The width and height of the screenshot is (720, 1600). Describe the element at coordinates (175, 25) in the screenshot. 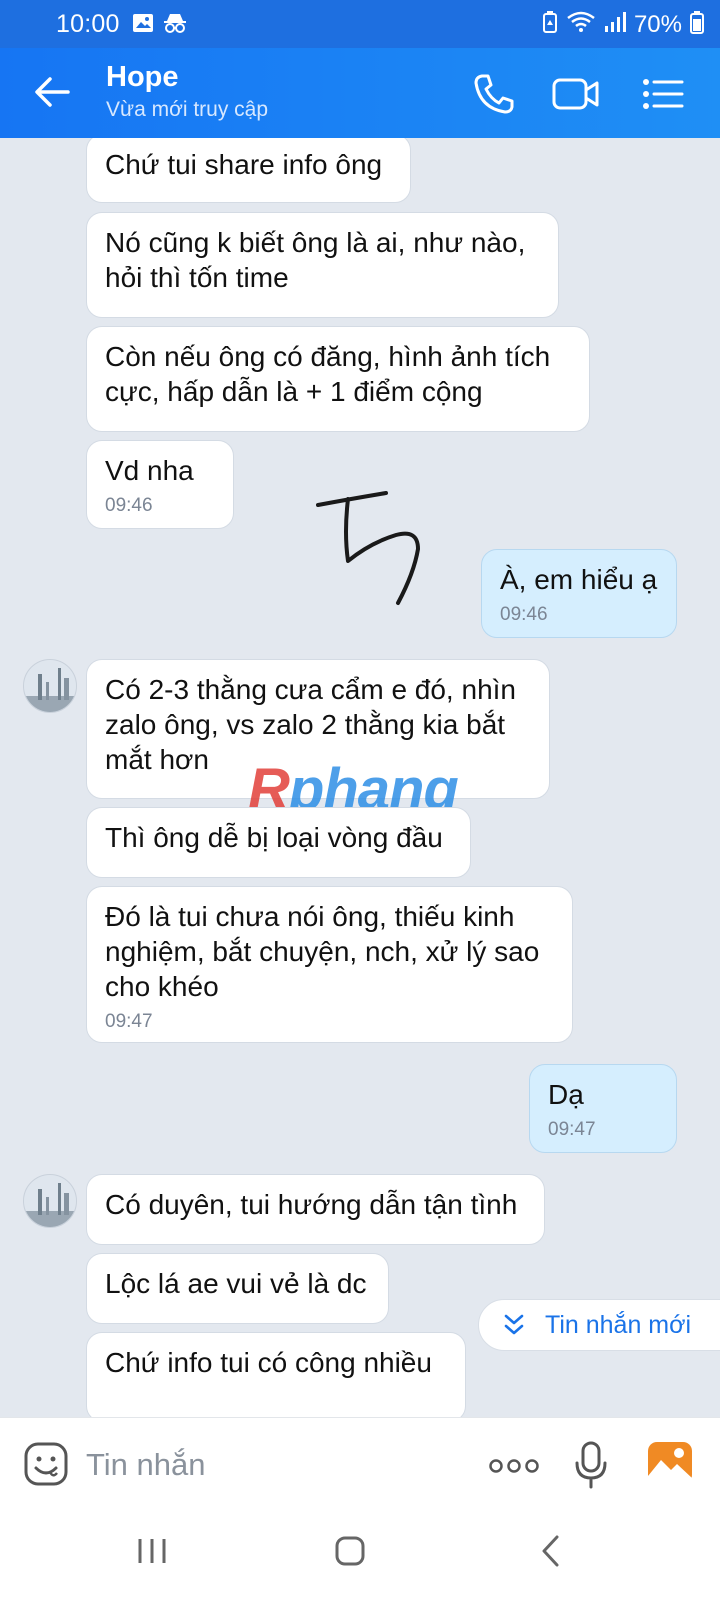

I see `incognito-icon` at that location.